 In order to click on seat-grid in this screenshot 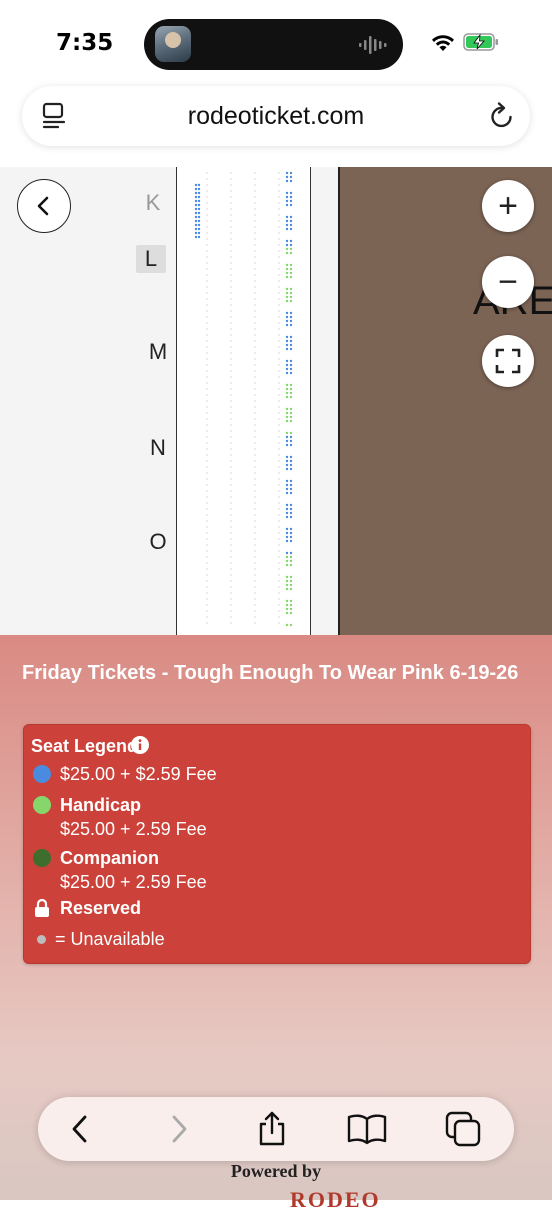, I will do `click(243, 401)`.